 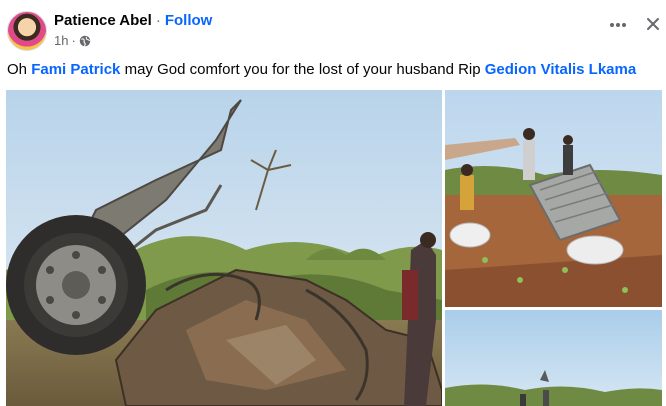 I want to click on post-header: Patience Abel · Follow 1h ·, so click(x=333, y=28).